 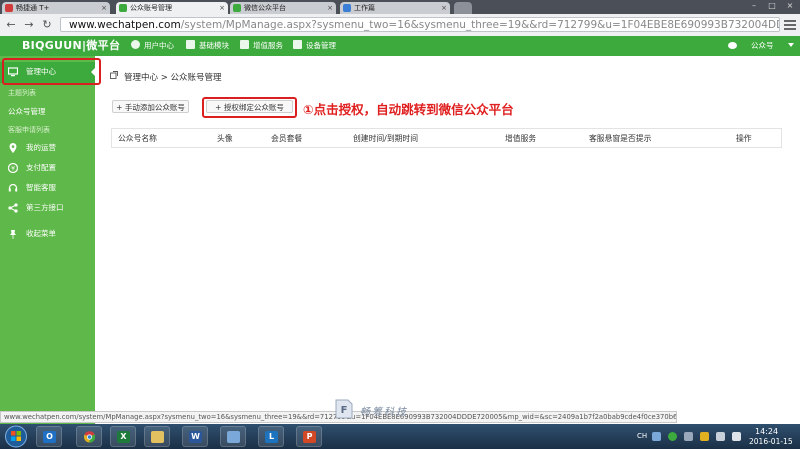 I want to click on taskbar-word: W, so click(x=195, y=436).